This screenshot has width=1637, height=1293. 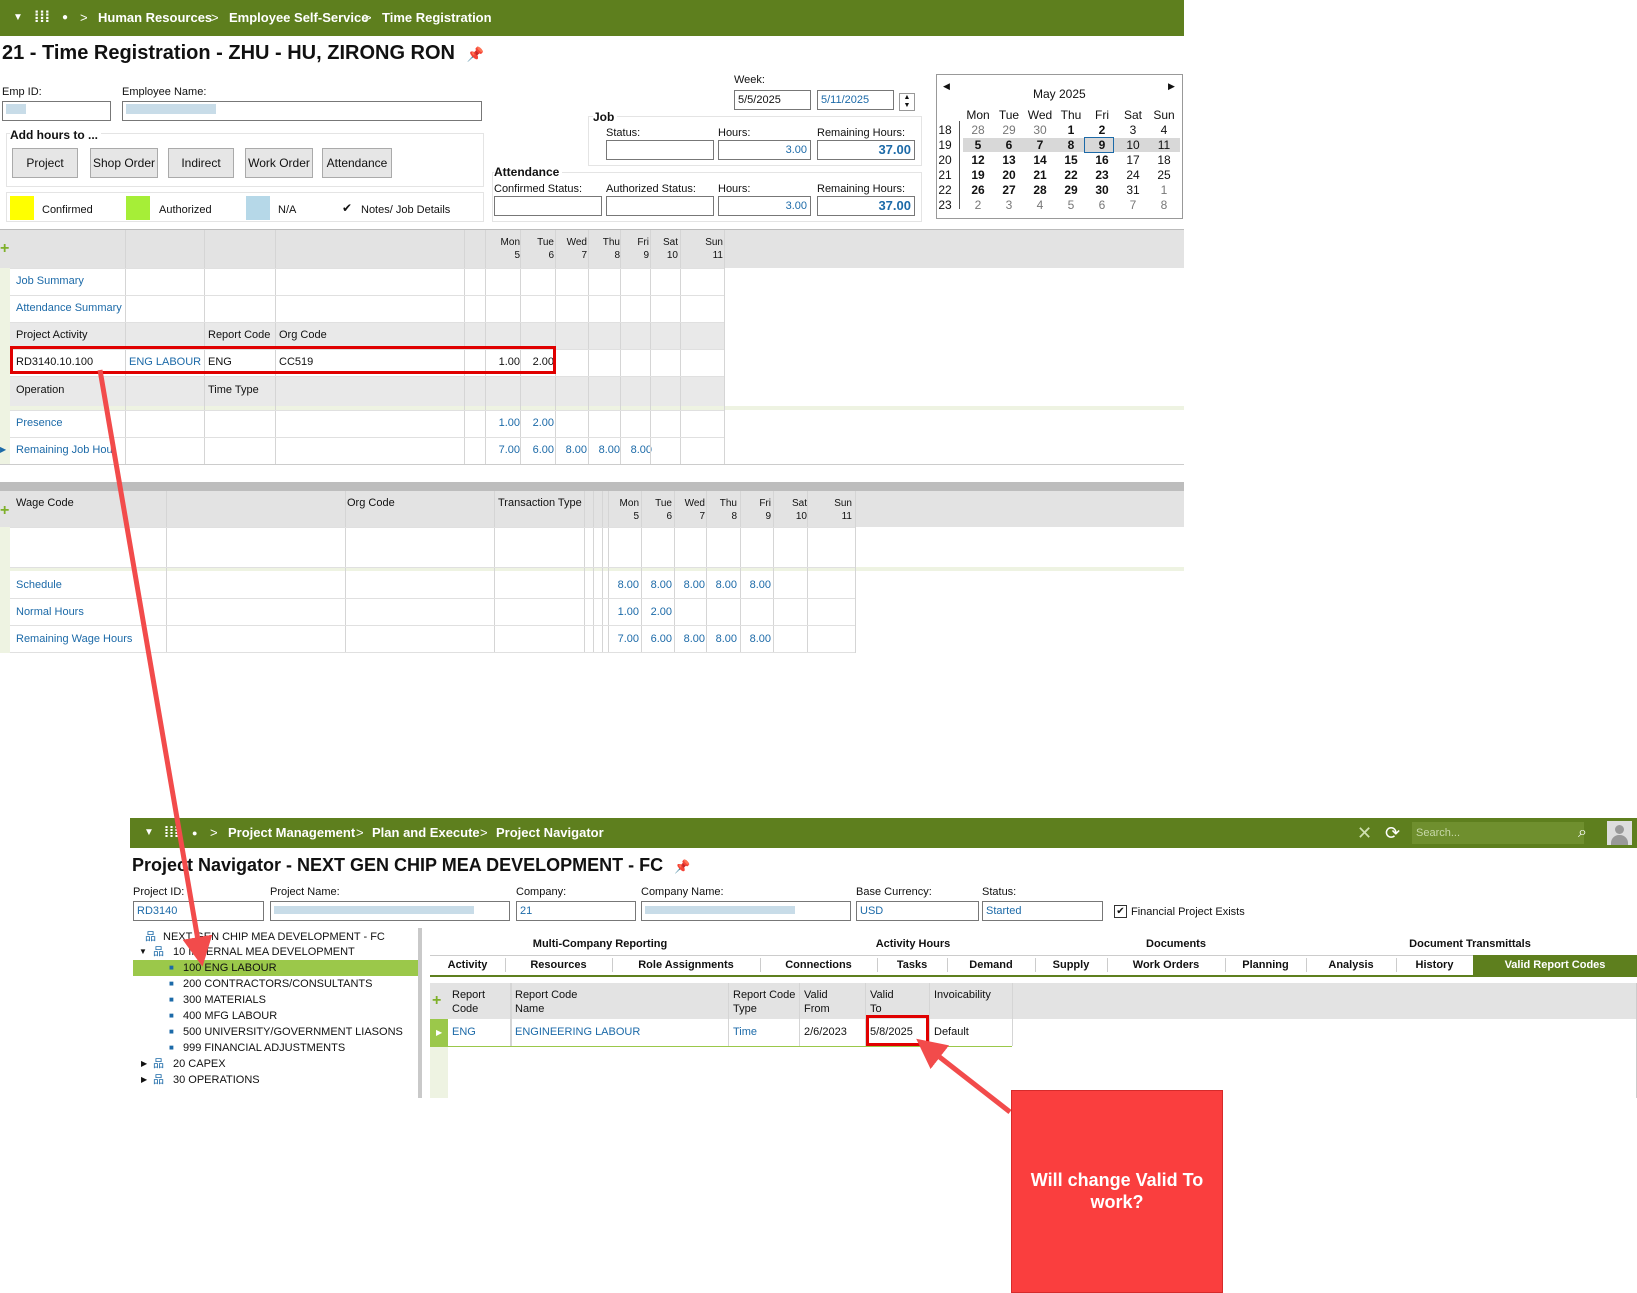 What do you see at coordinates (155, 668) in the screenshot?
I see `arrow-job-to-tree` at bounding box center [155, 668].